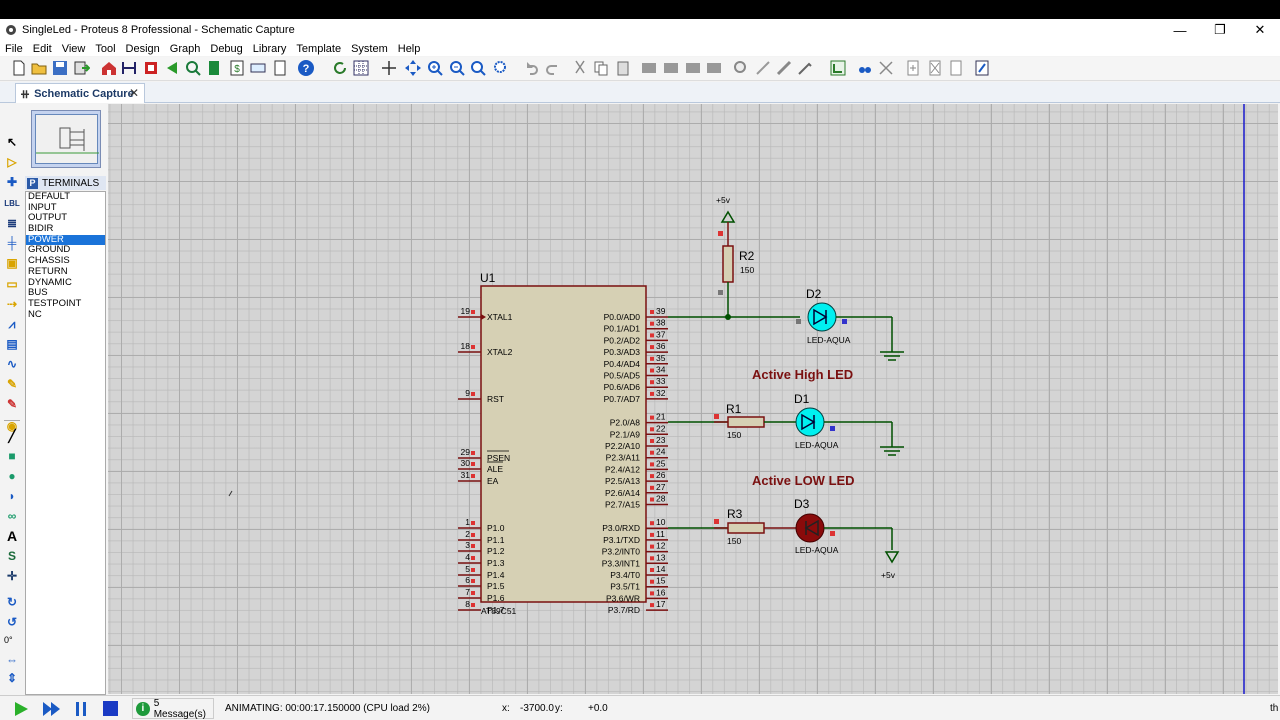 This screenshot has width=1280, height=720. I want to click on terminal-item-testpoint: TESTPOINT, so click(65, 304).